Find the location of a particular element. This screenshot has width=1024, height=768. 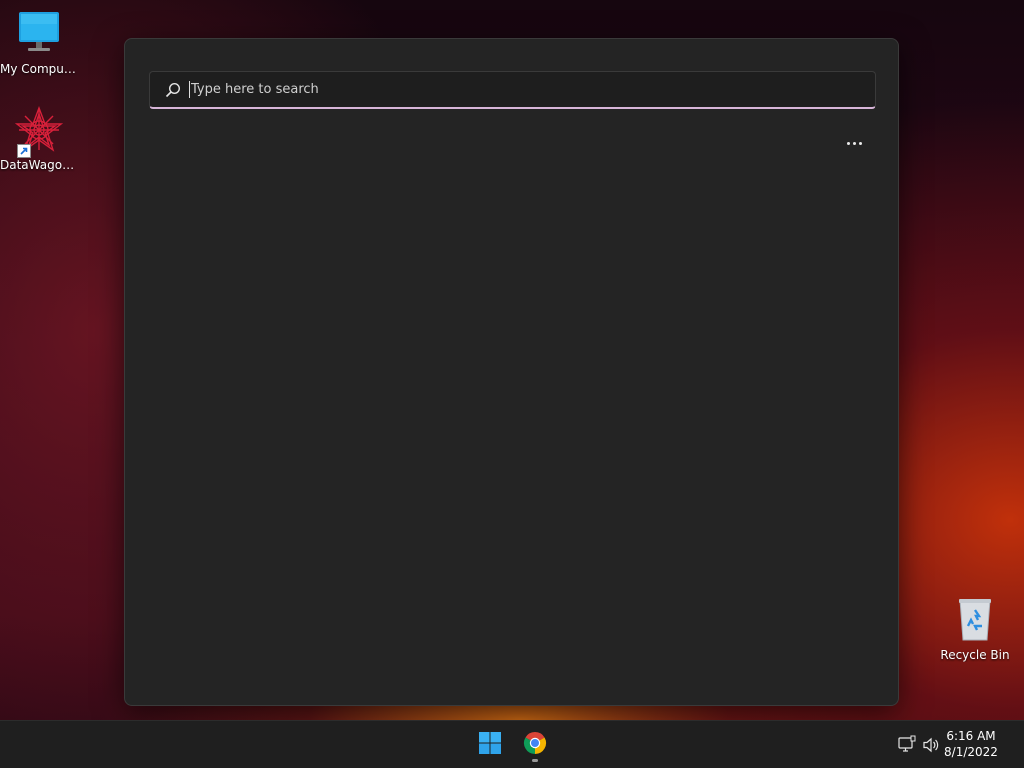

search-icon is located at coordinates (173, 90).